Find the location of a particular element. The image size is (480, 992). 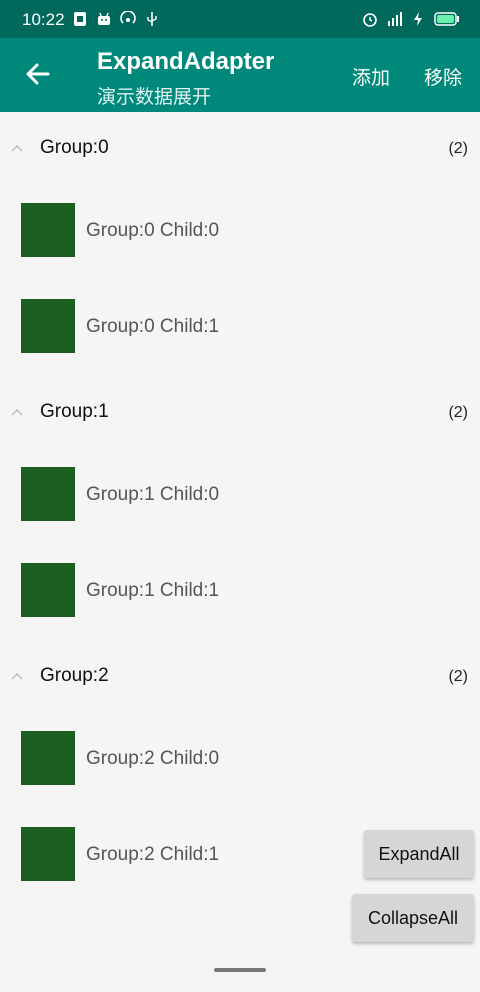

list-item: Group:1 Child:0 is located at coordinates (240, 496).